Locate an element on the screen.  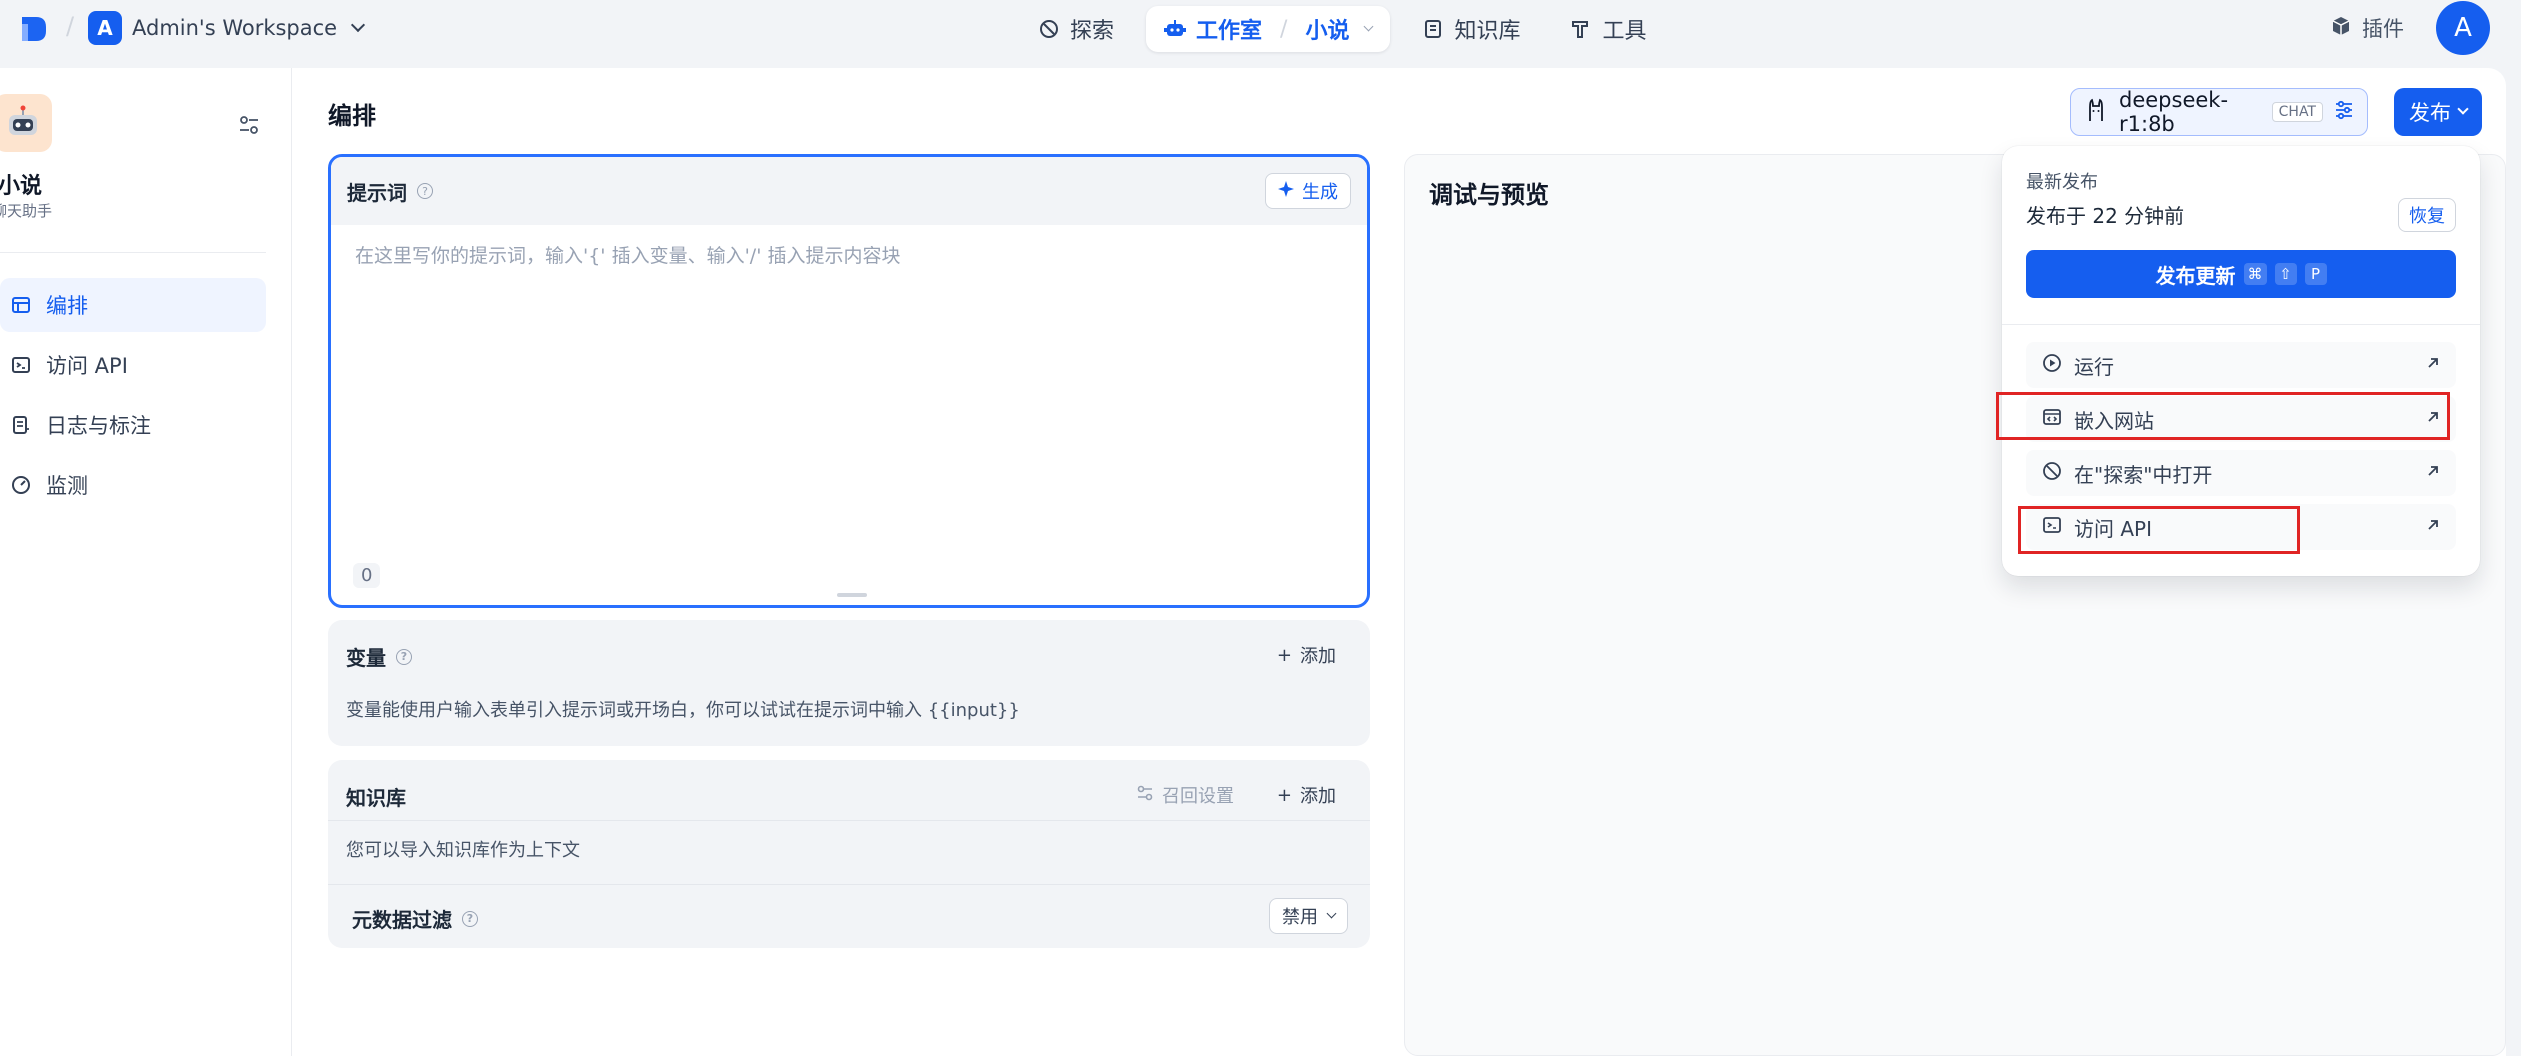
nav-studio-label: 工作室 is located at coordinates (1229, 31).